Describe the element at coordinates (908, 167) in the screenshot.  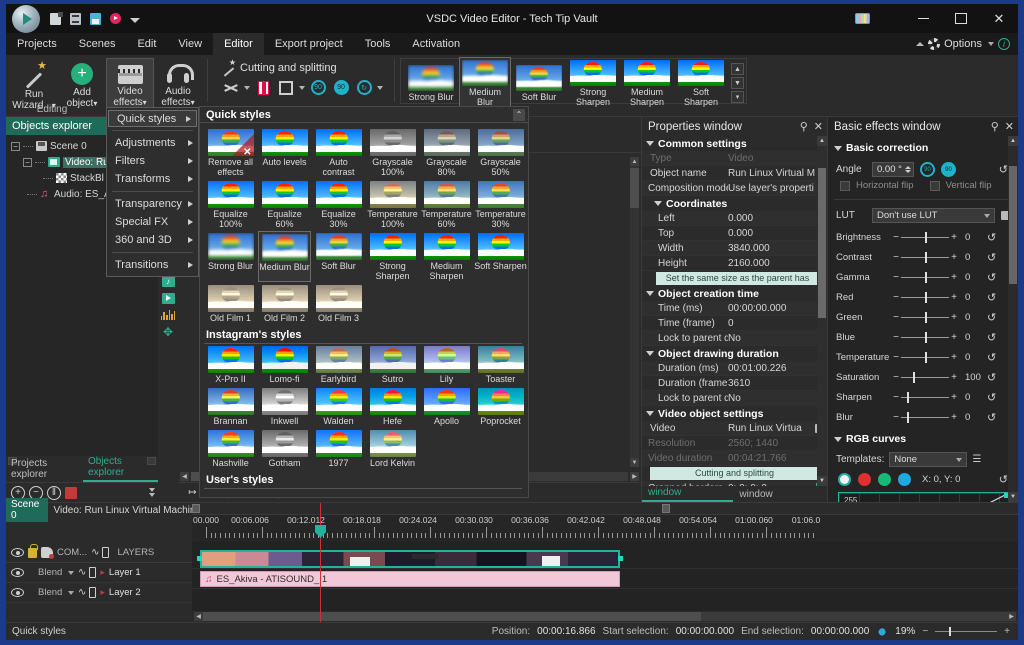
I see `angle-up-icon` at that location.